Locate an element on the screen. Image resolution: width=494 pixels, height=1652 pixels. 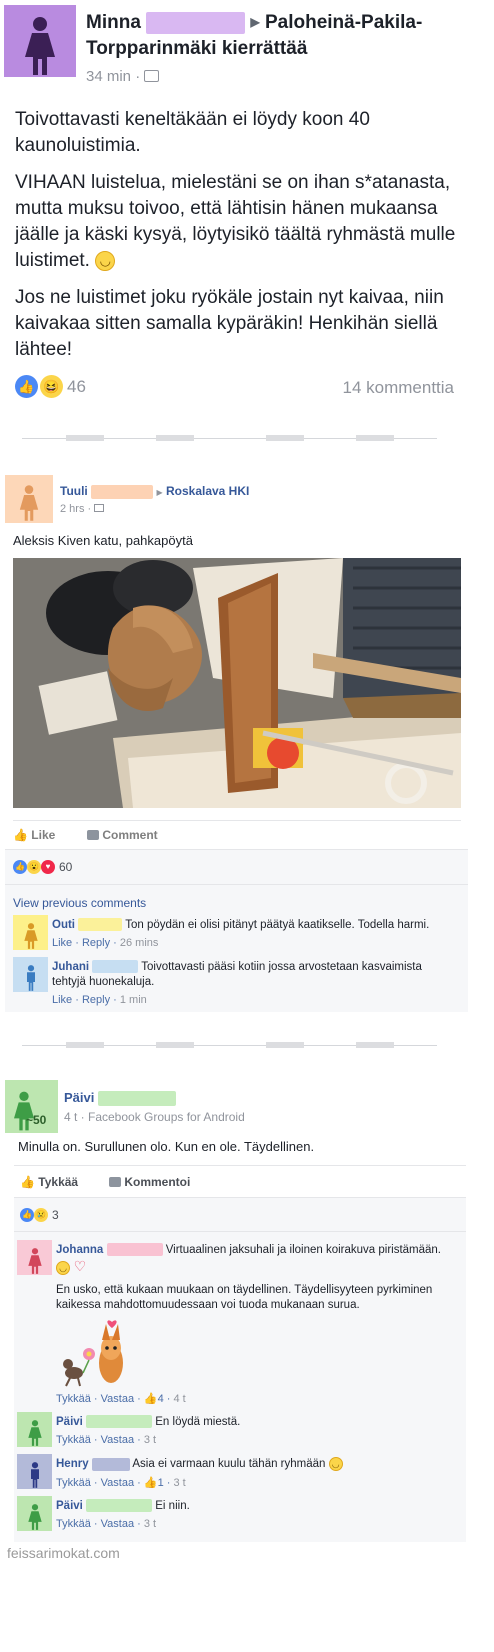
comment-time: 1 min is located at coordinates (133, 1000).